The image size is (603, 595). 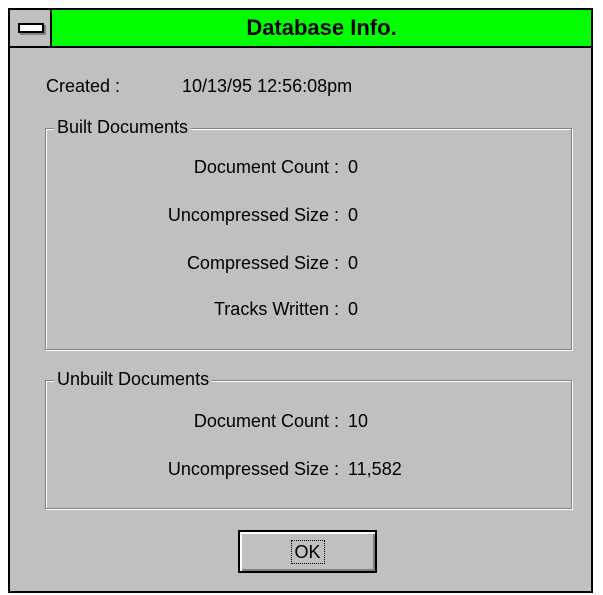 What do you see at coordinates (358, 421) in the screenshot?
I see `unbuilt-document-count-value: 10` at bounding box center [358, 421].